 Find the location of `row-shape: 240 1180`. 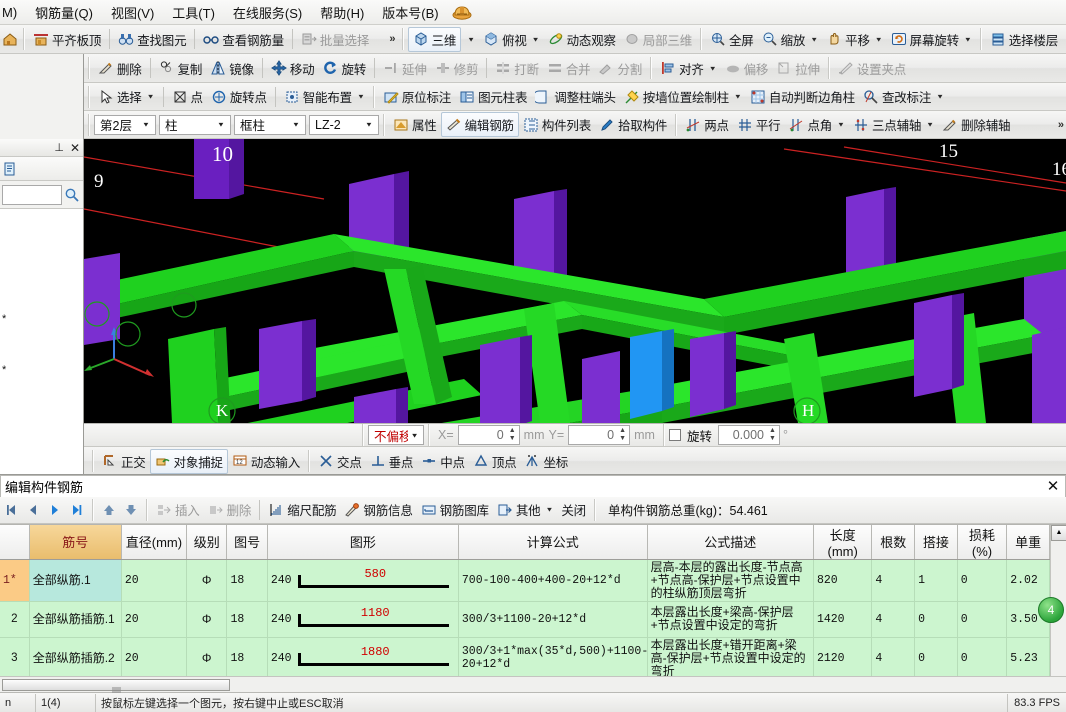

row-shape: 240 1180 is located at coordinates (363, 619).